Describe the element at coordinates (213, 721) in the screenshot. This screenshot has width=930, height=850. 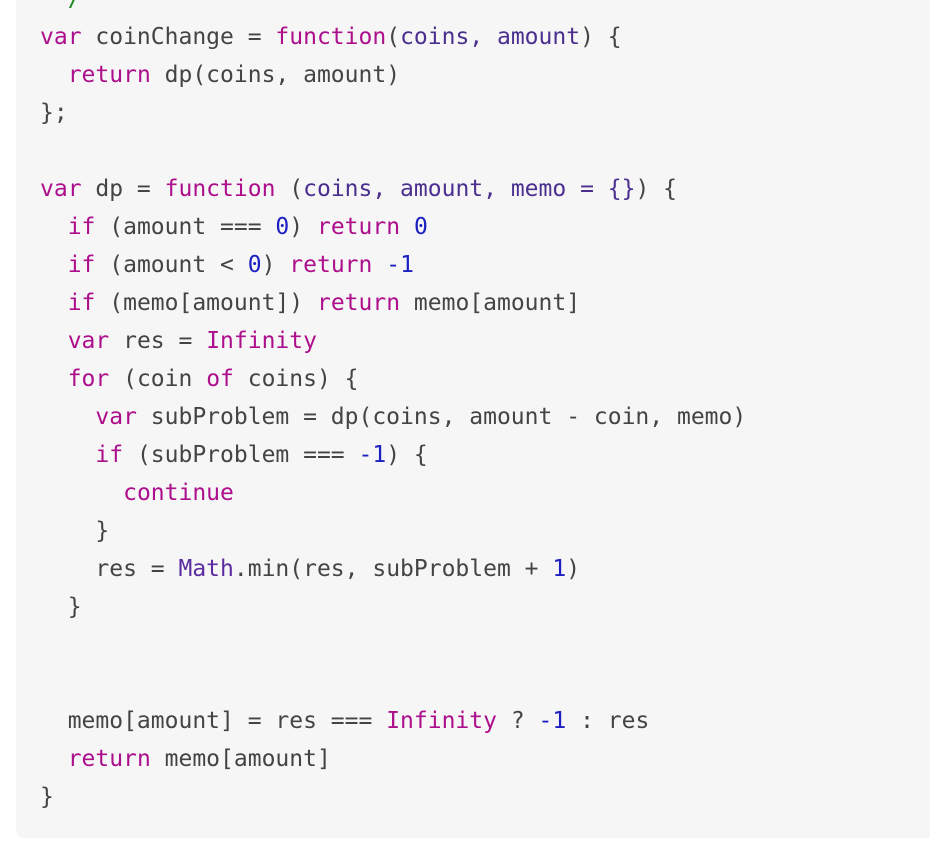
I see `code-token: memo[amount] = res ===` at that location.